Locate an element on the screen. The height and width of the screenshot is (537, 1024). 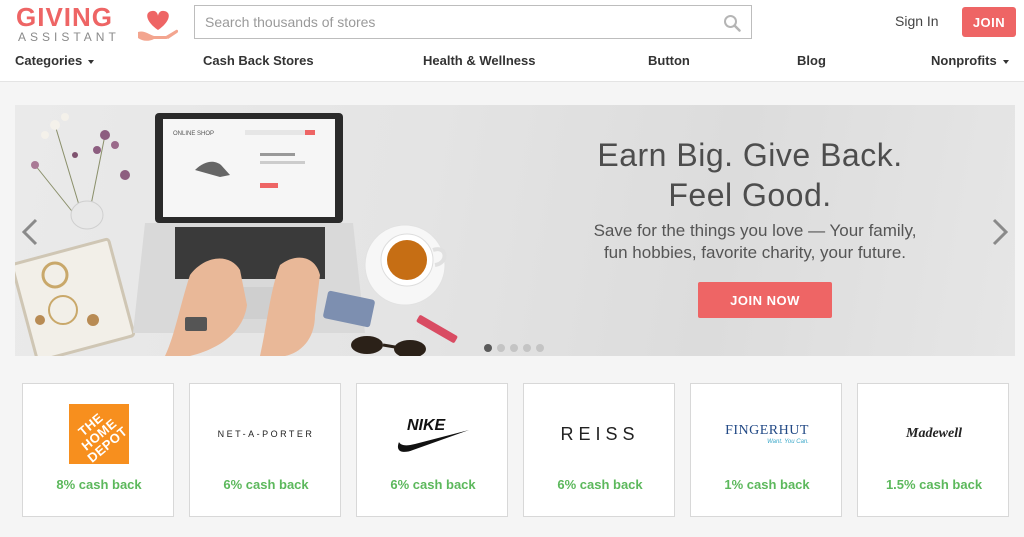
nav-categories-label: Categories is located at coordinates (49, 60).